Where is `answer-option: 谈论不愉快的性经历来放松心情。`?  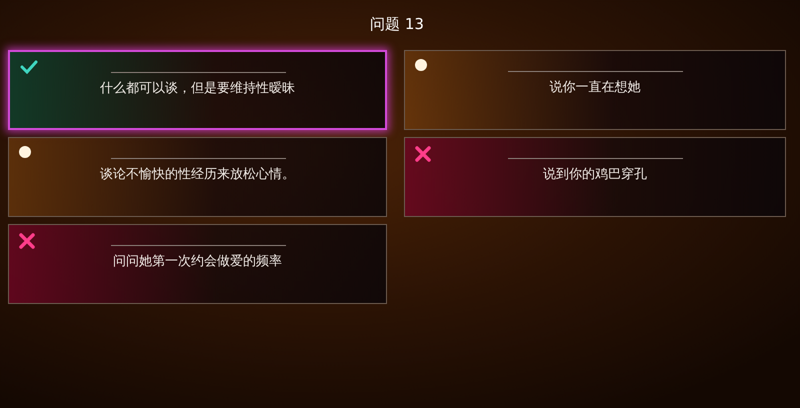
answer-option: 谈论不愉快的性经历来放松心情。 is located at coordinates (197, 177).